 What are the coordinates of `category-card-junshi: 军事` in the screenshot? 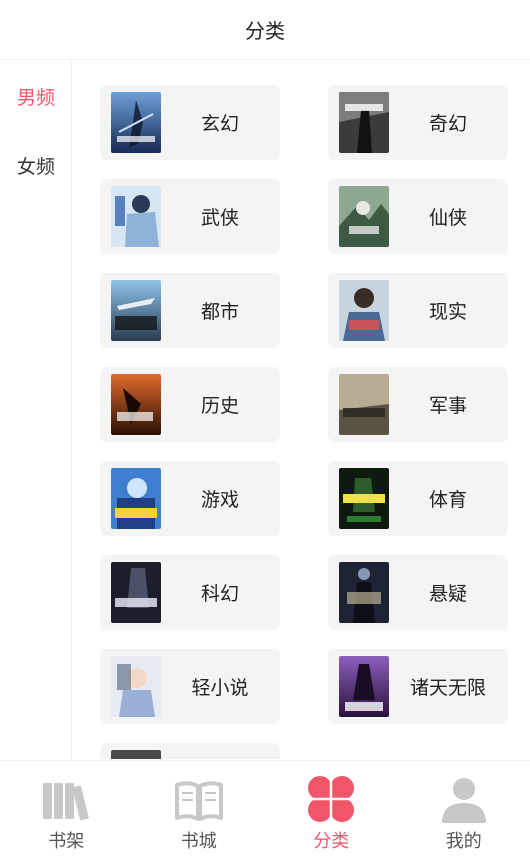 It's located at (418, 404).